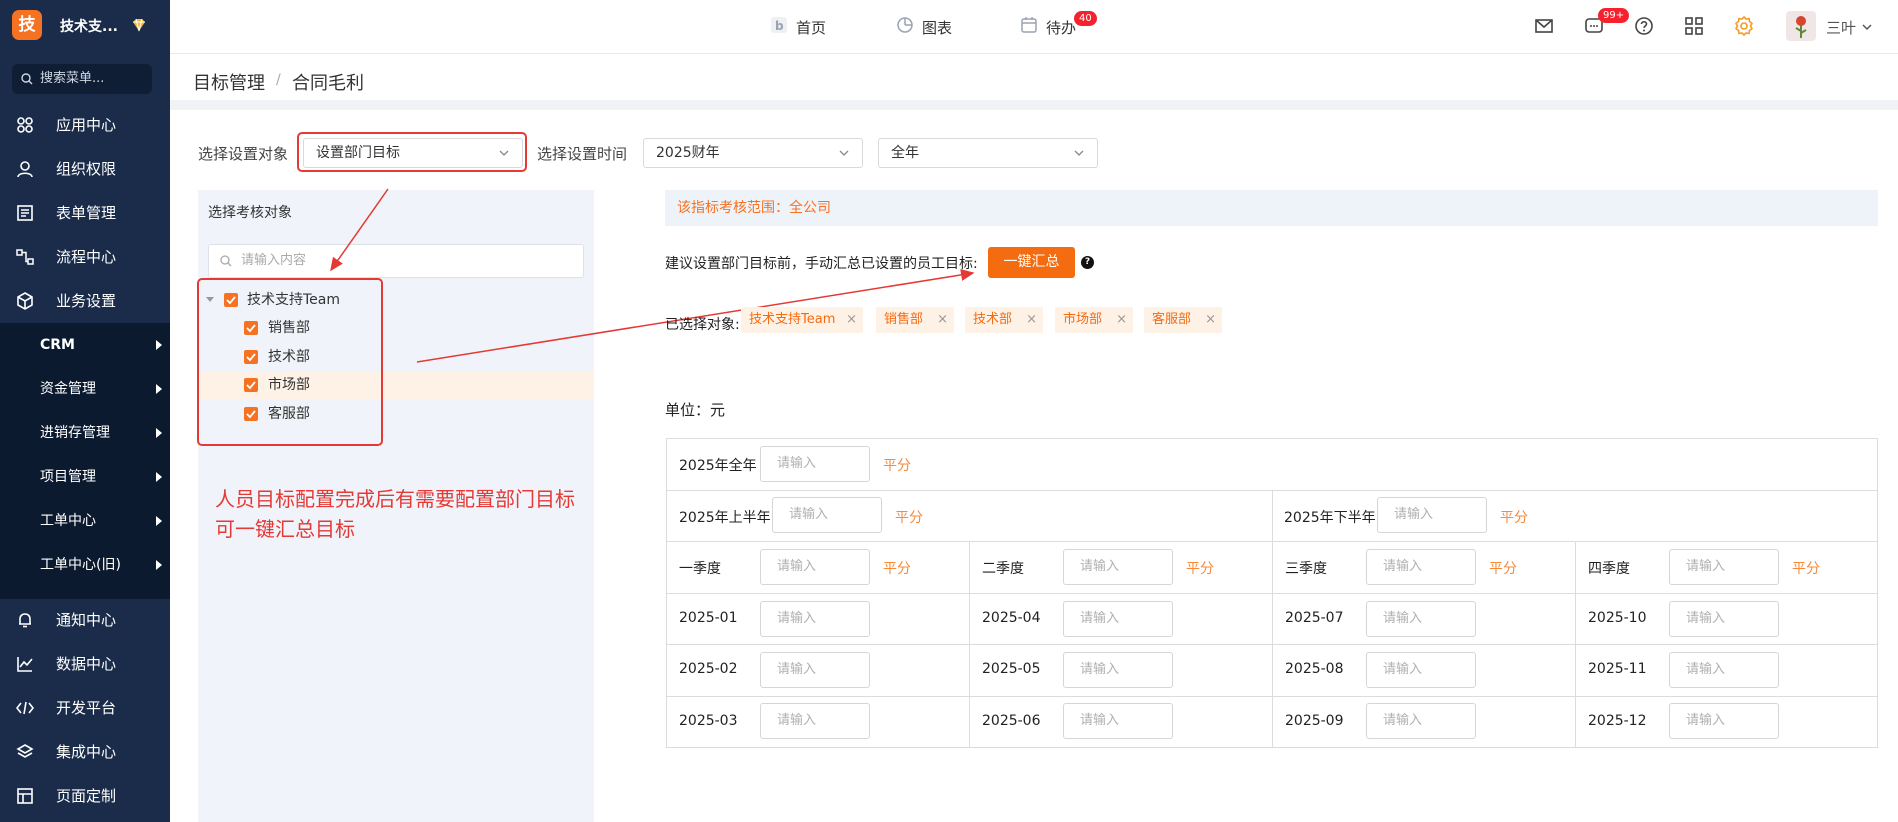  Describe the element at coordinates (1609, 569) in the screenshot. I see `q4-label: 四季度` at that location.